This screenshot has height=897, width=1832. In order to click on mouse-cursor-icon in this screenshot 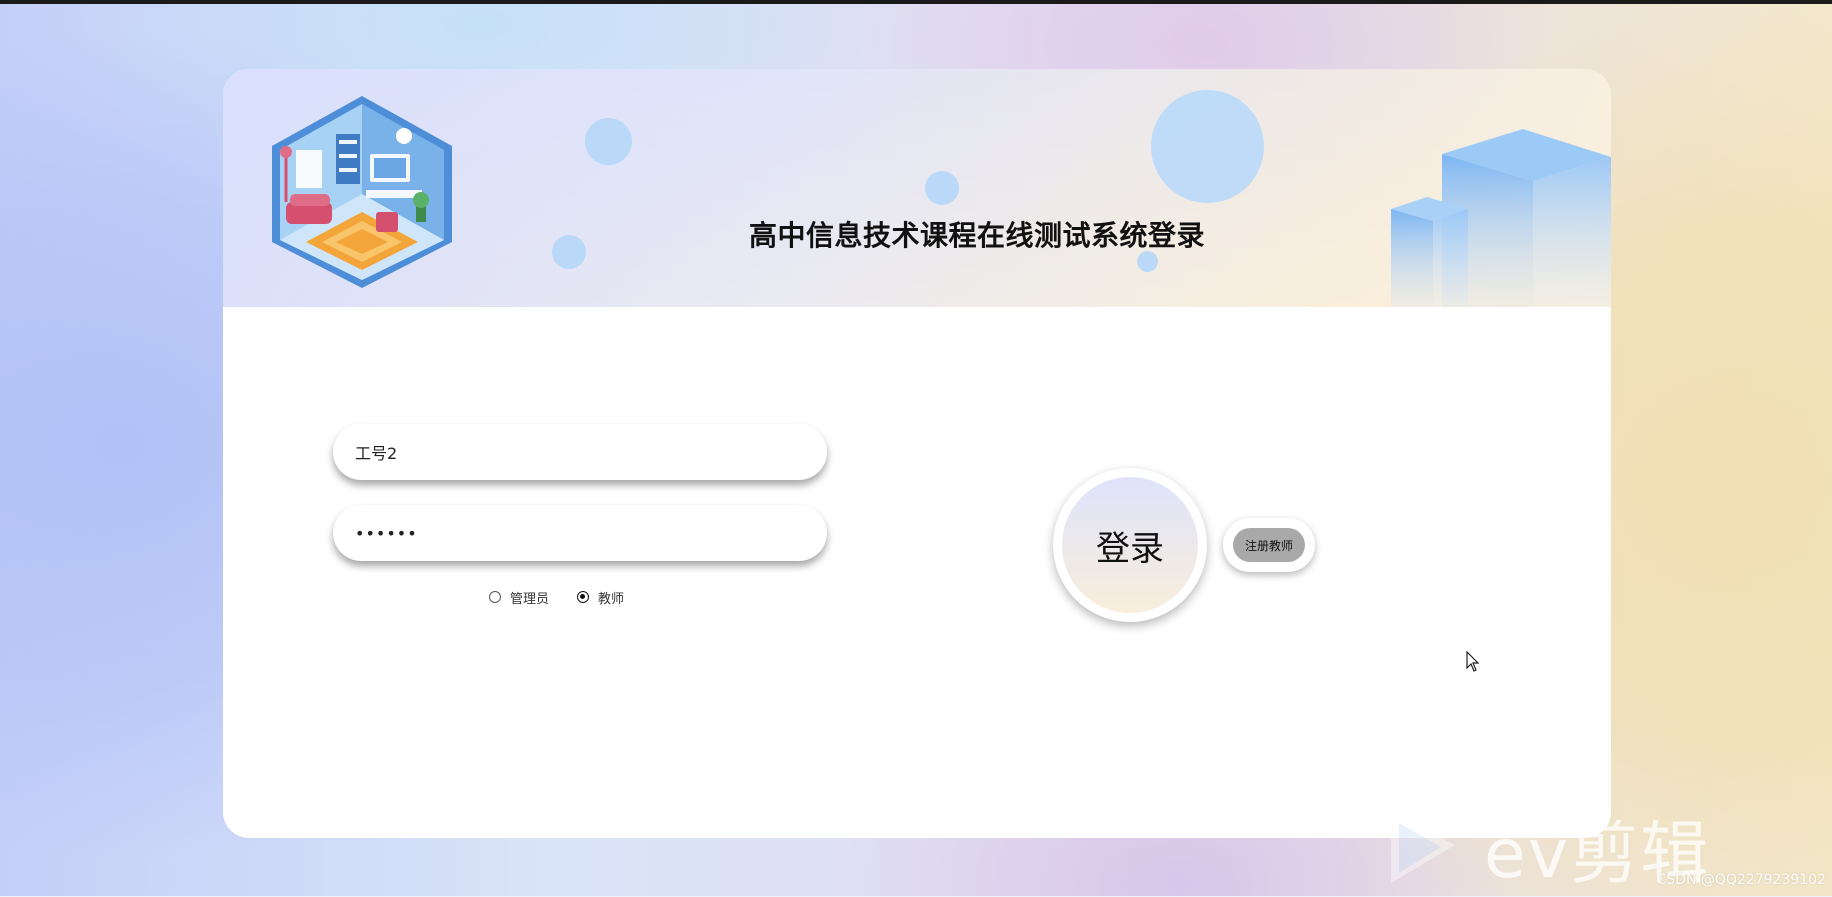, I will do `click(1473, 661)`.